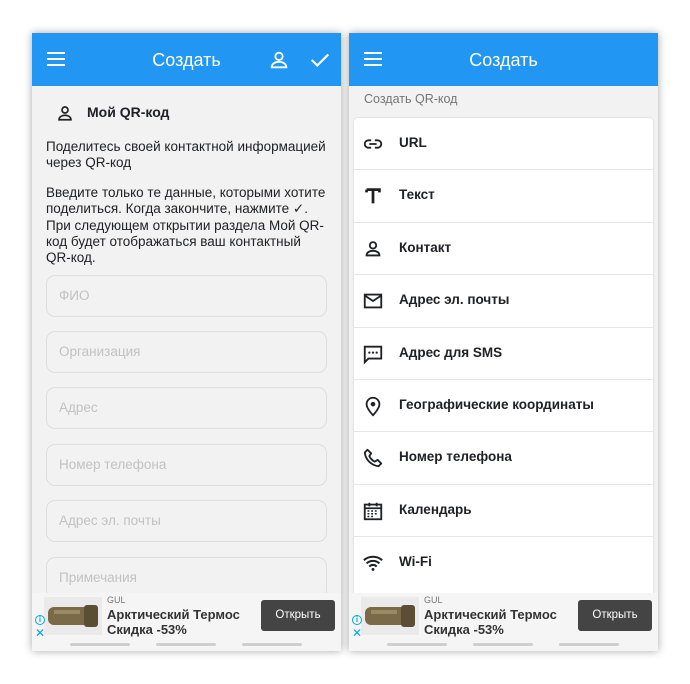 The image size is (690, 684). What do you see at coordinates (373, 301) in the screenshot?
I see `mail-icon` at bounding box center [373, 301].